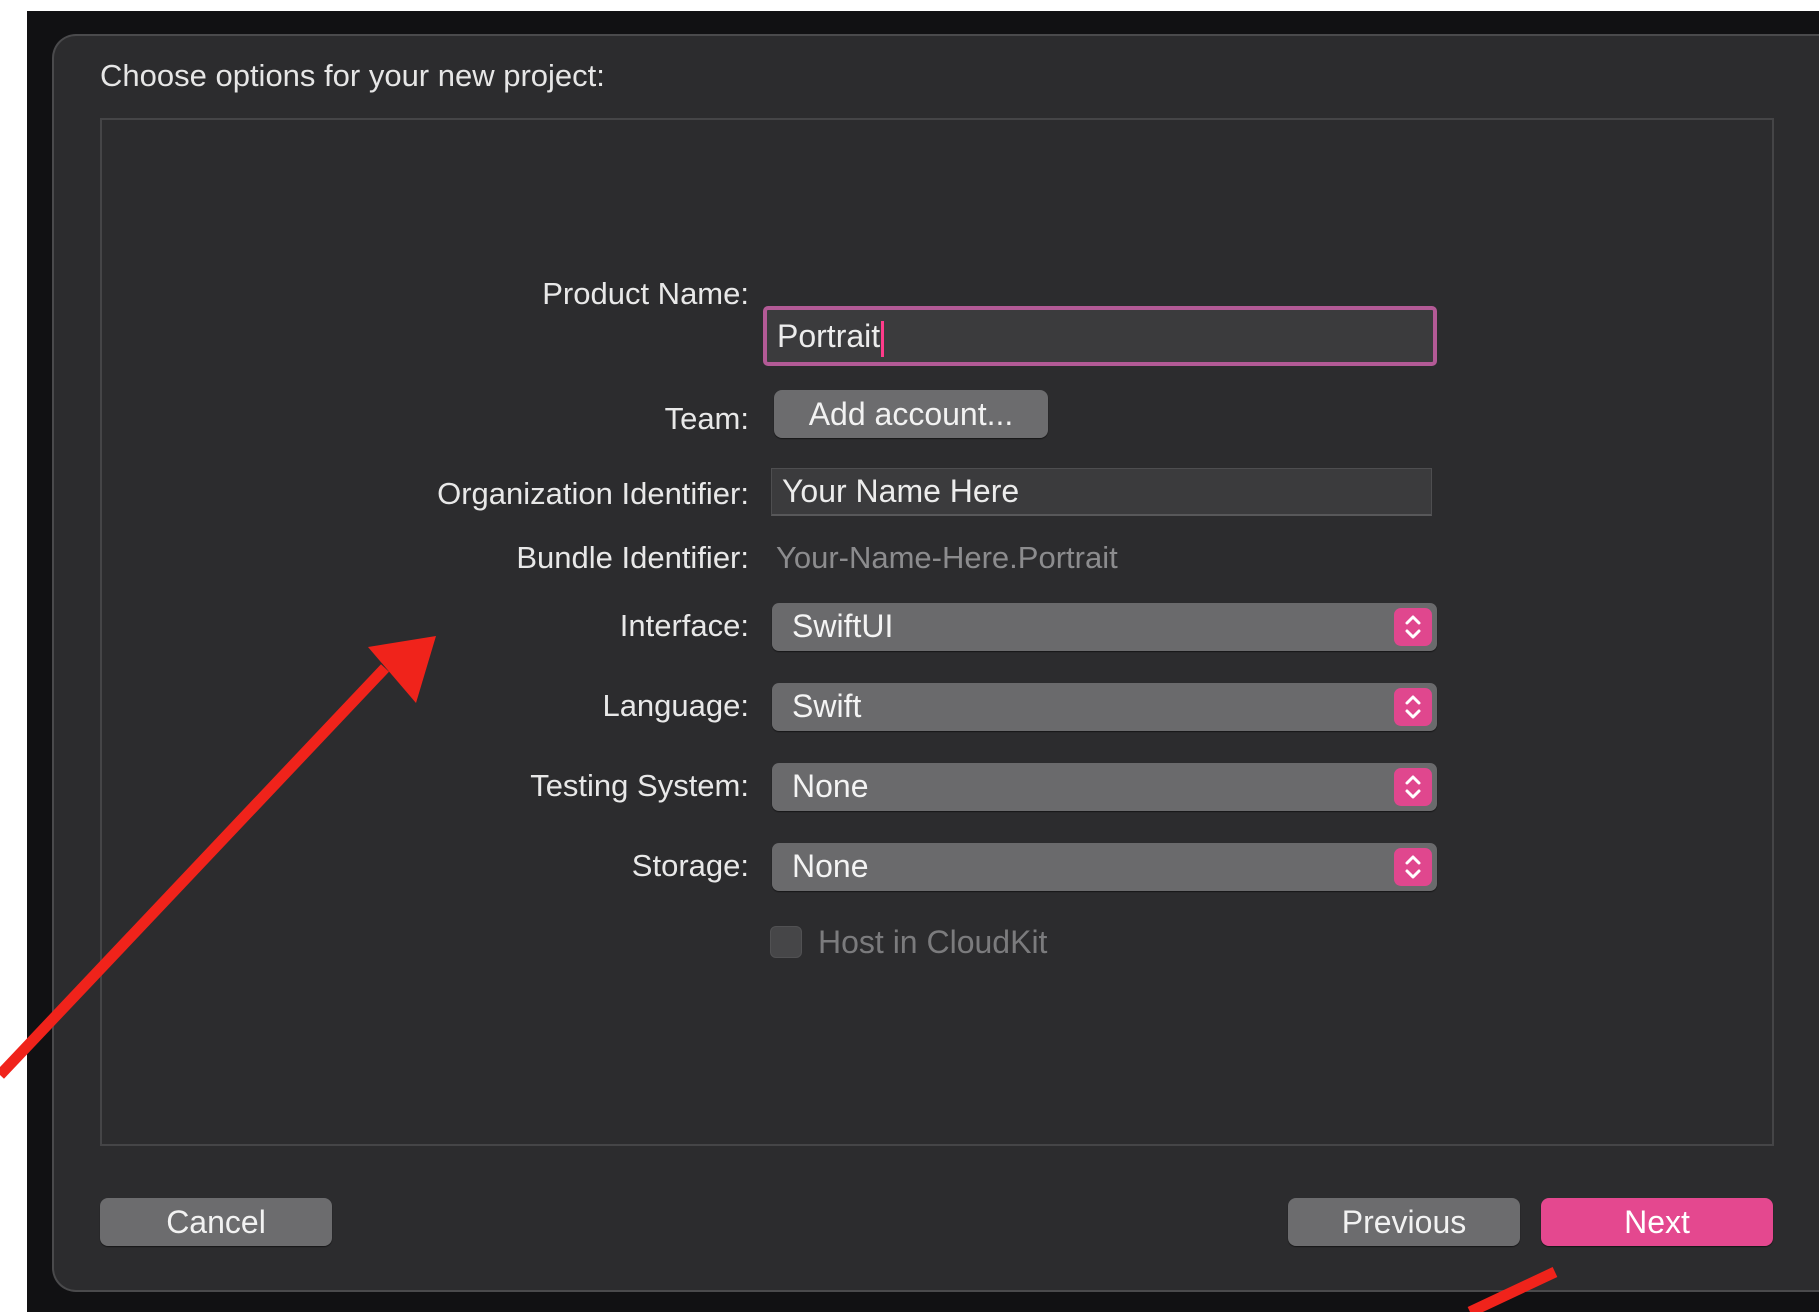 This screenshot has height=1312, width=1819. What do you see at coordinates (1100, 336) in the screenshot?
I see `product-name-input: Portrait` at bounding box center [1100, 336].